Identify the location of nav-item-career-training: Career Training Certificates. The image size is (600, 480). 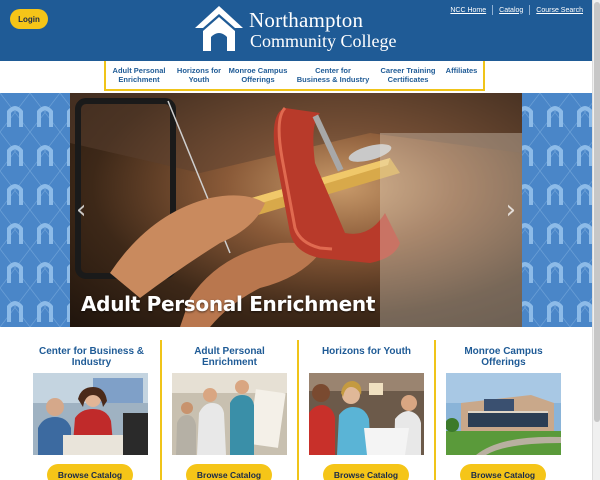
(408, 75).